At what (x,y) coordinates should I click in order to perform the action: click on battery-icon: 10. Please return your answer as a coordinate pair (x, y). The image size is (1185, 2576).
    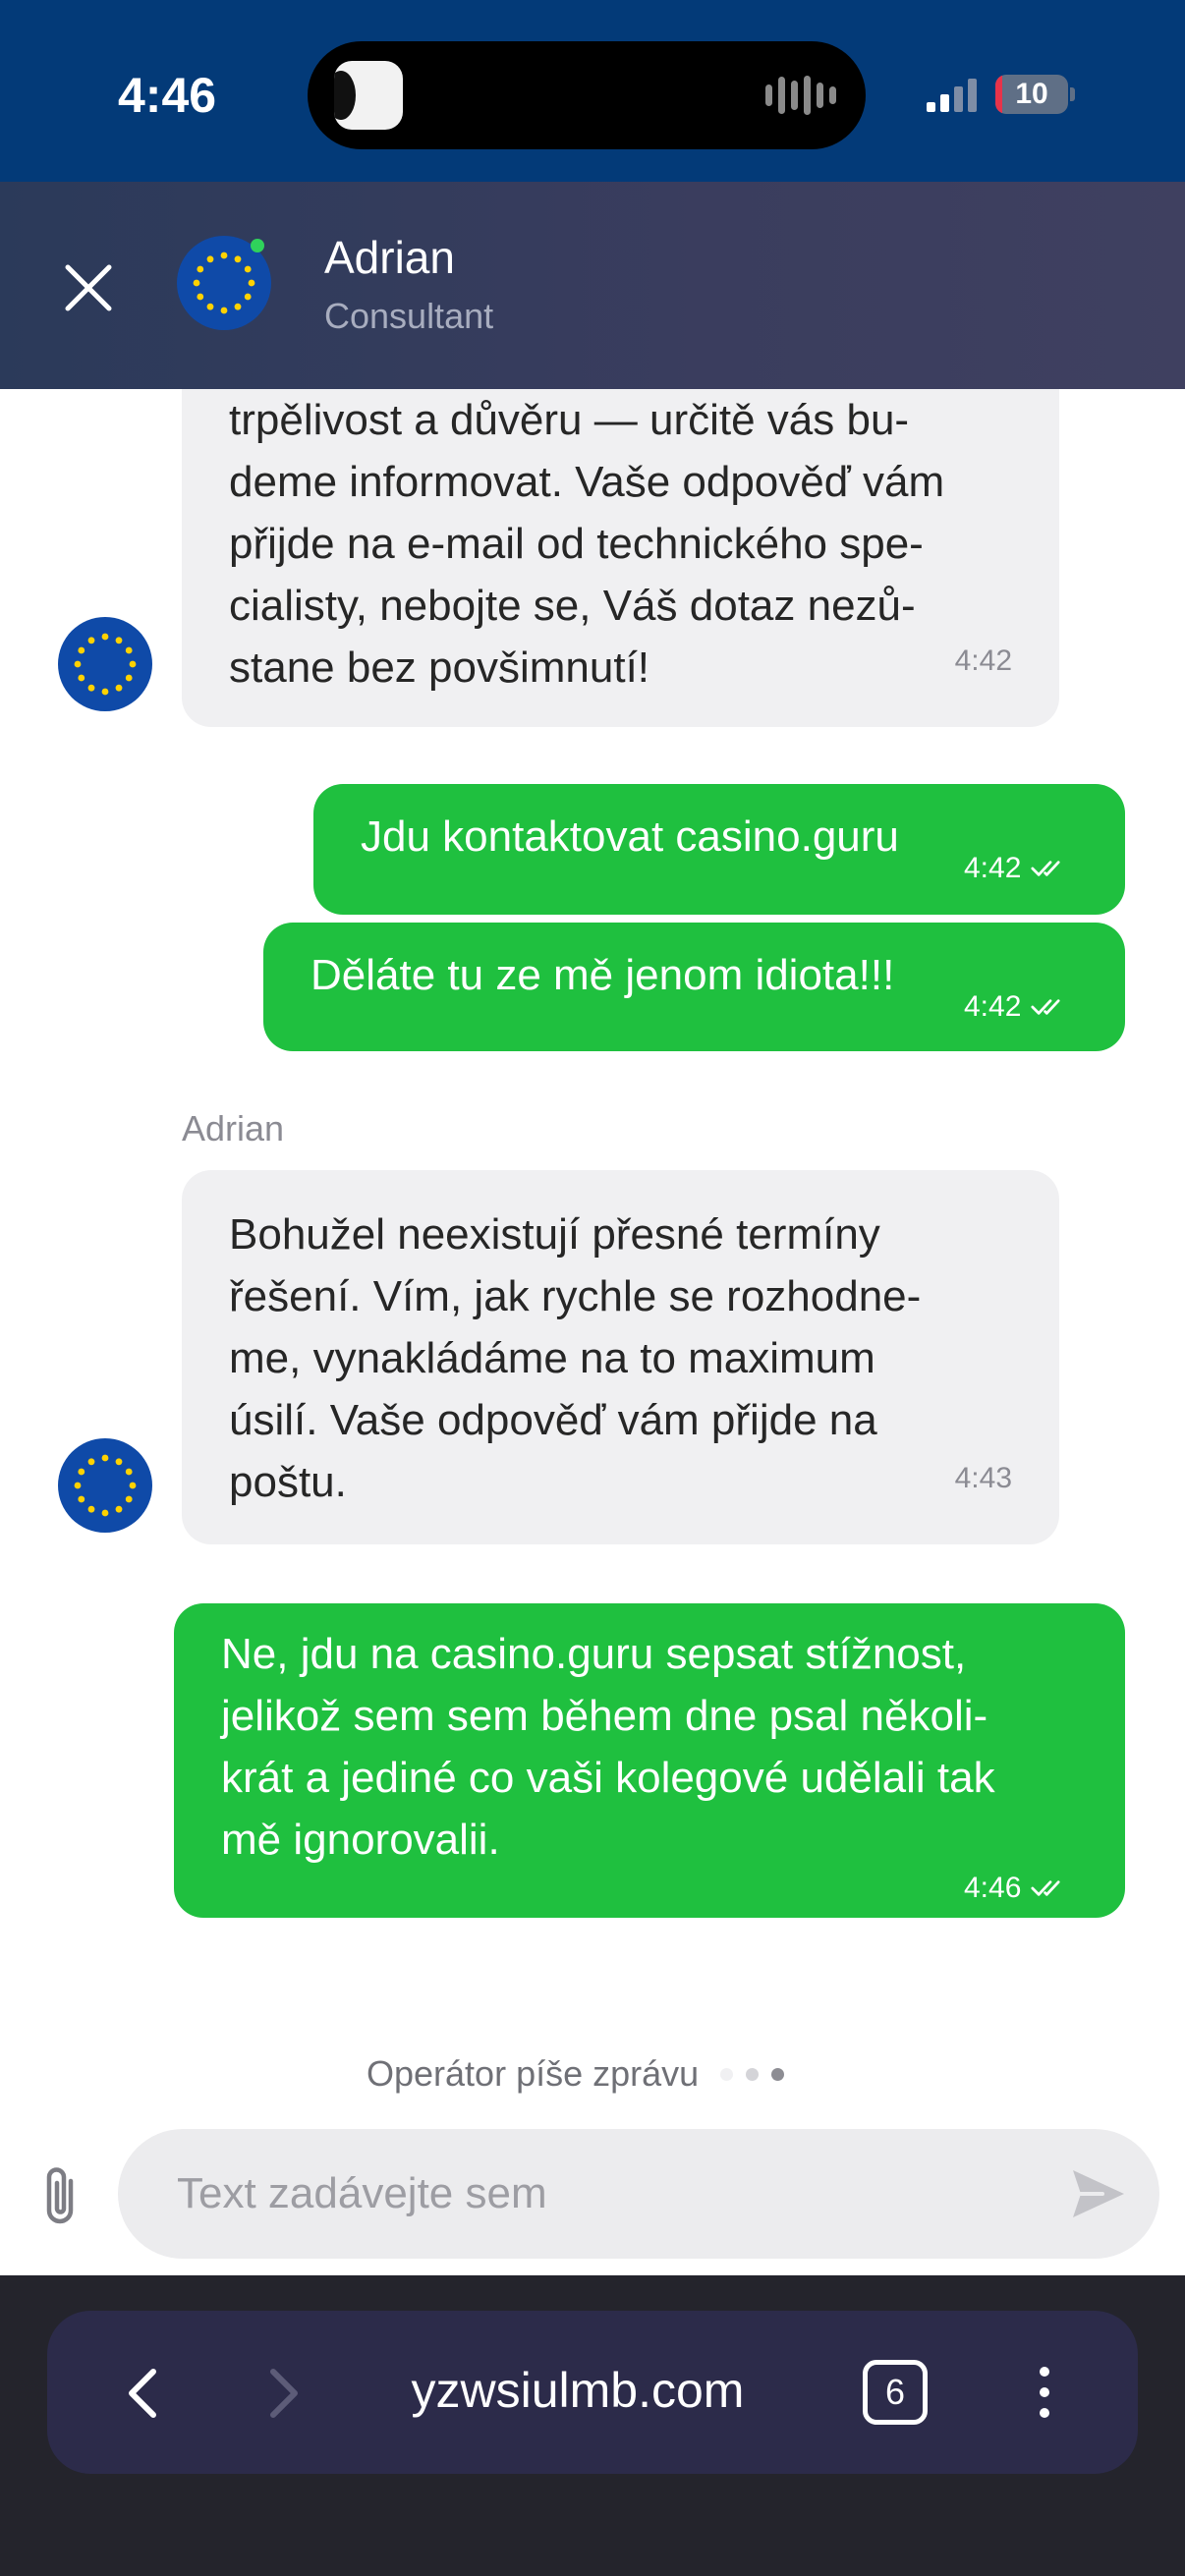
    Looking at the image, I should click on (1031, 94).